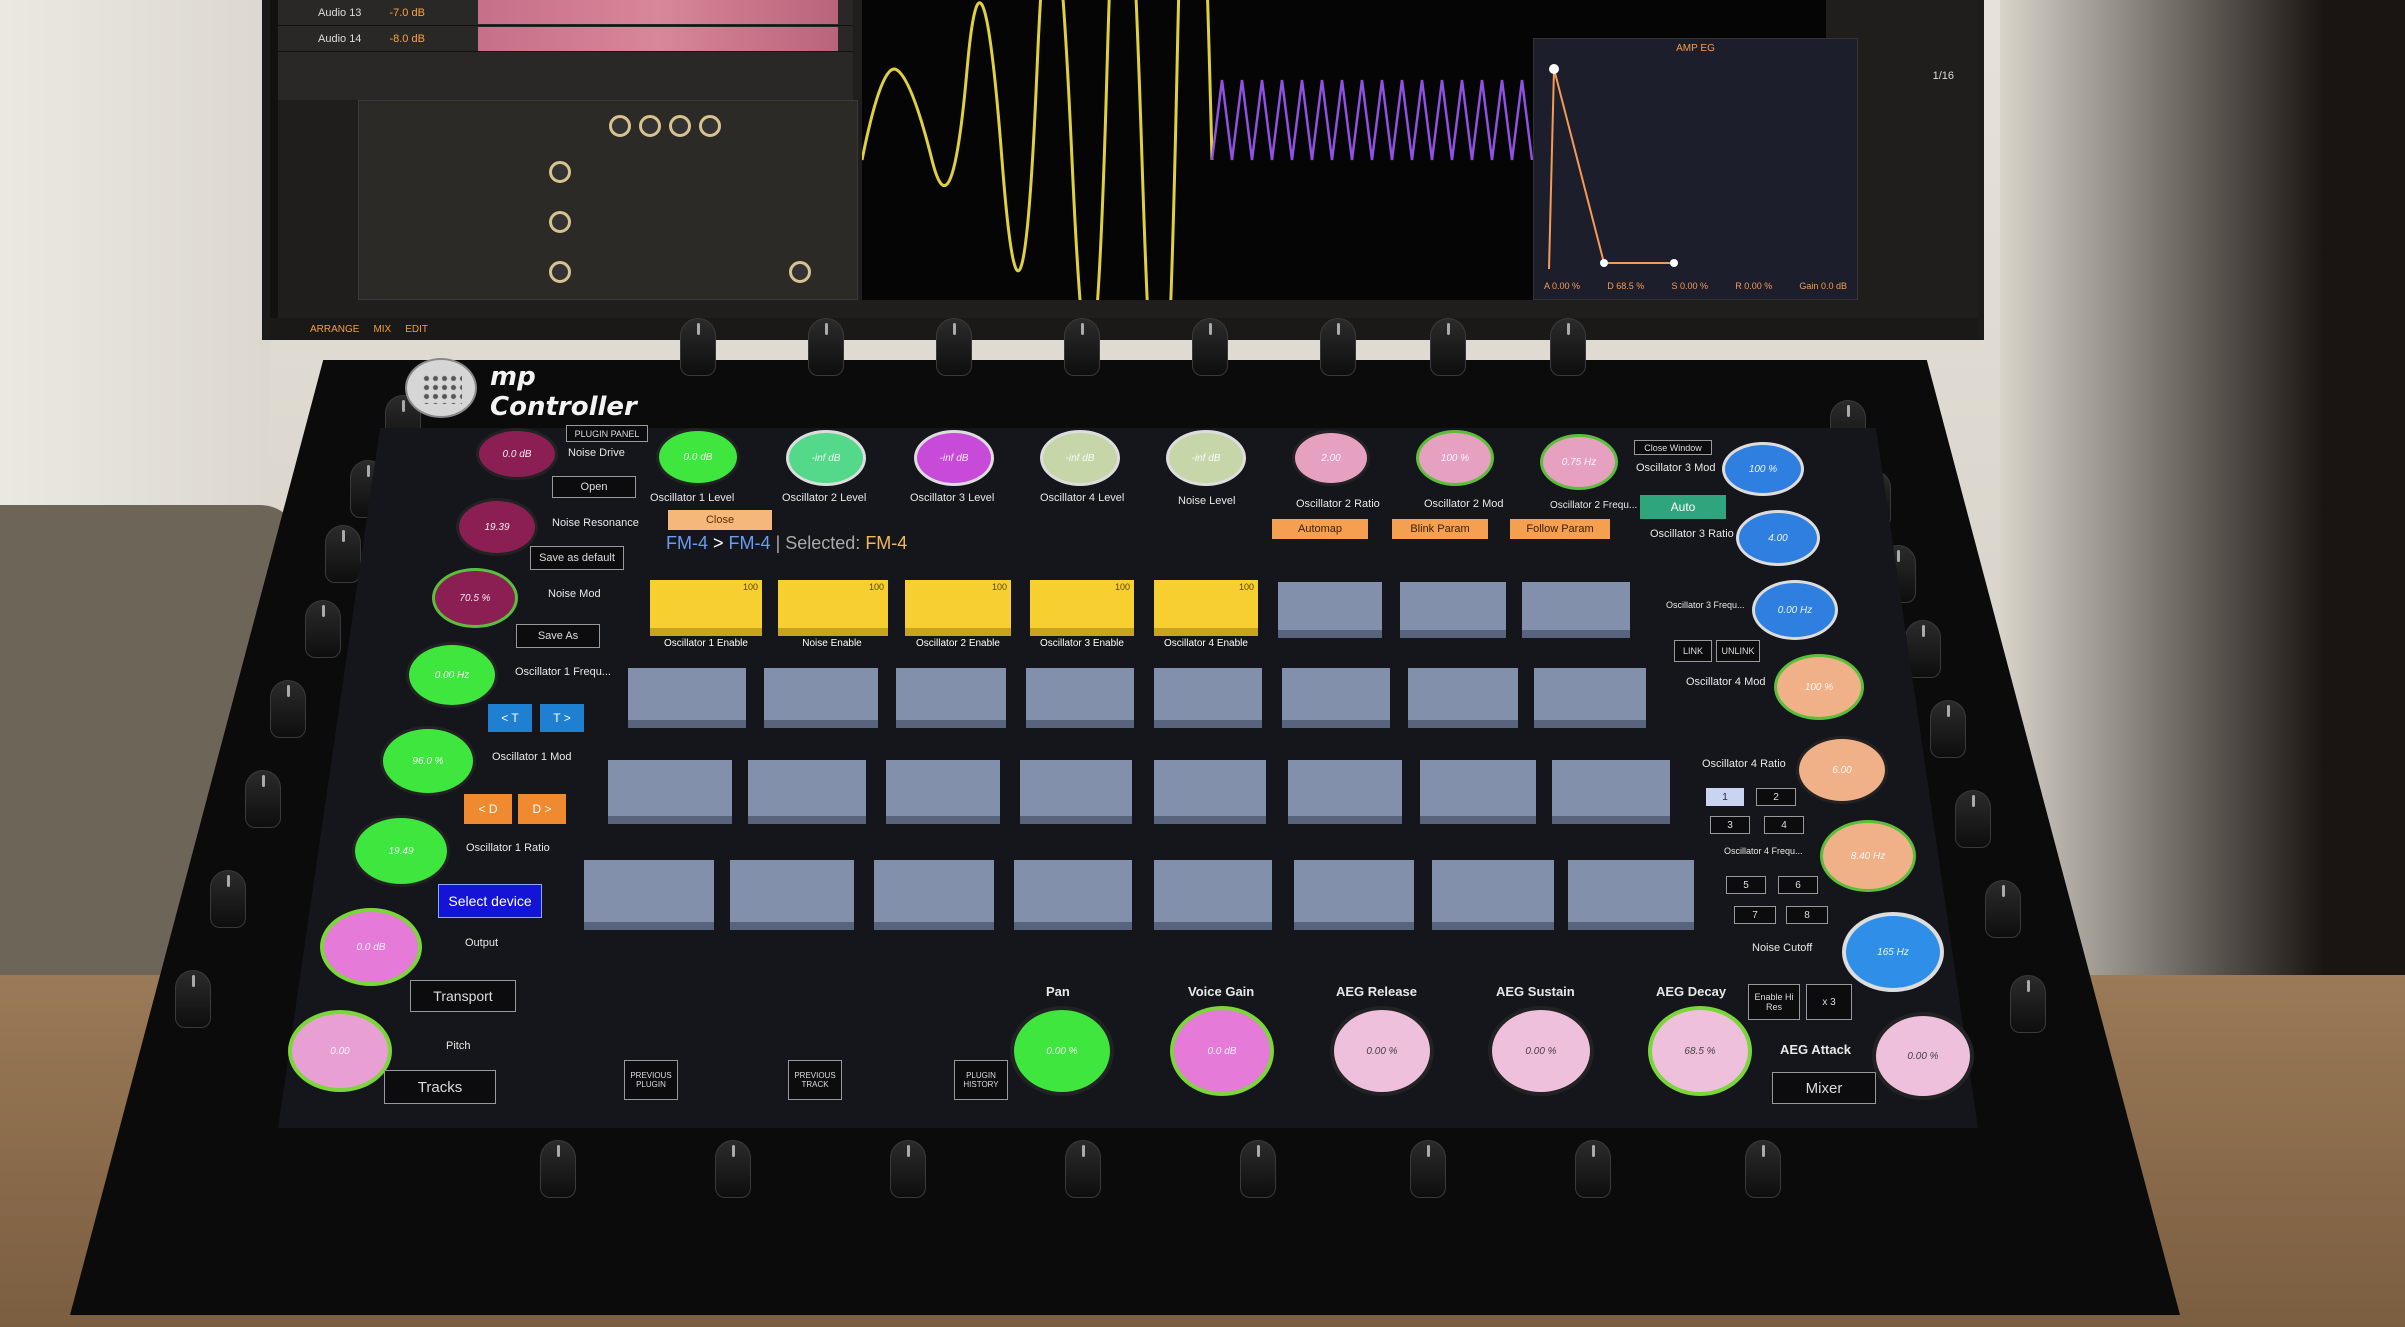 The width and height of the screenshot is (2405, 1327). I want to click on previous-plugin-button: PREVIOUS PLUGIN, so click(651, 1080).